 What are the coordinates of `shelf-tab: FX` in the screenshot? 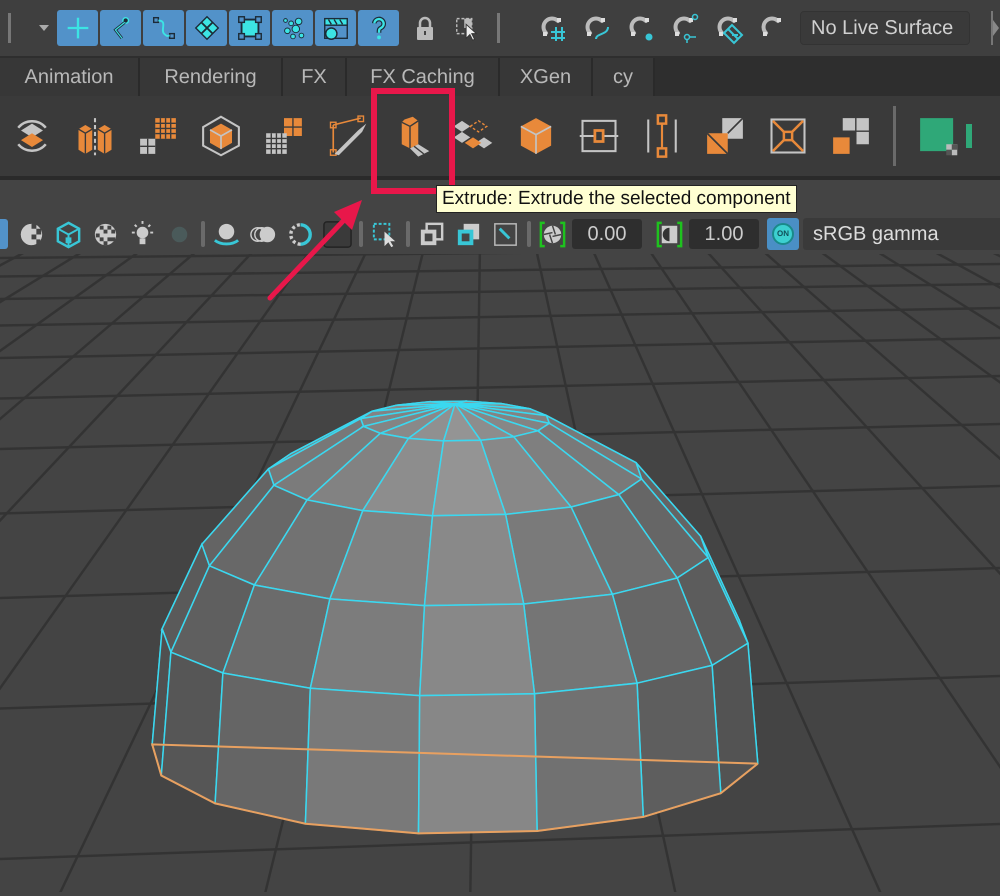 It's located at (315, 77).